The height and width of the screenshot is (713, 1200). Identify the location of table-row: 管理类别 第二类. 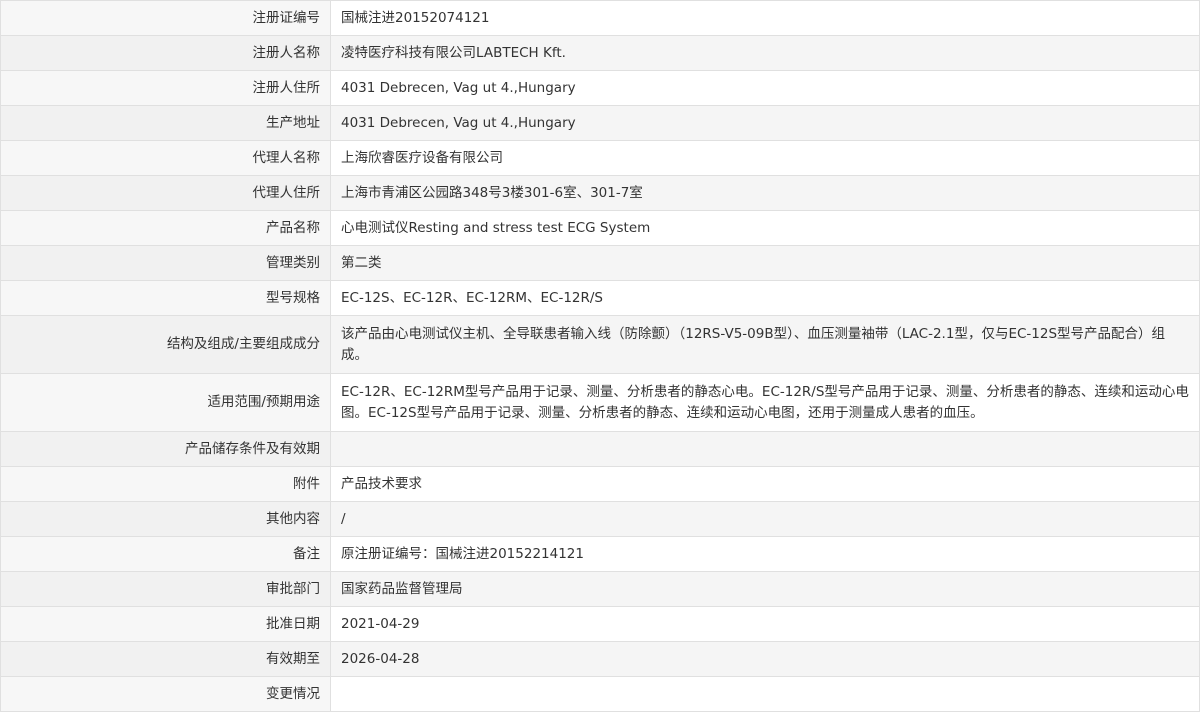
(600, 263).